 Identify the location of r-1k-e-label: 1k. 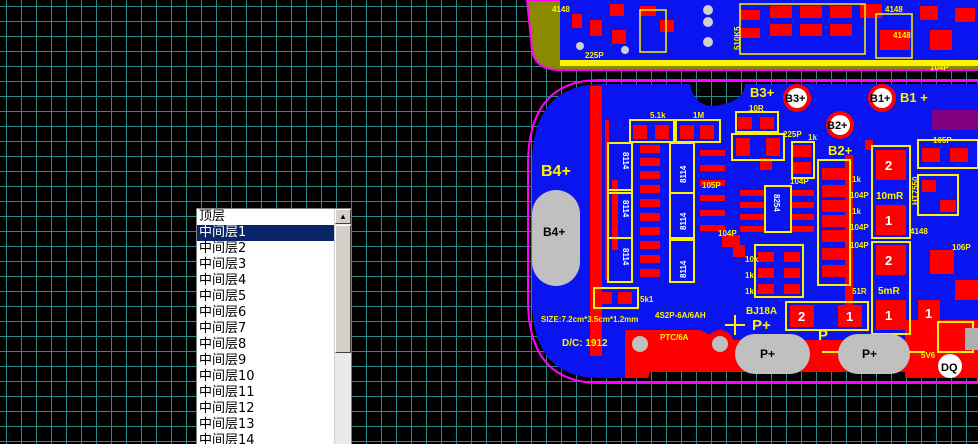
(749, 291).